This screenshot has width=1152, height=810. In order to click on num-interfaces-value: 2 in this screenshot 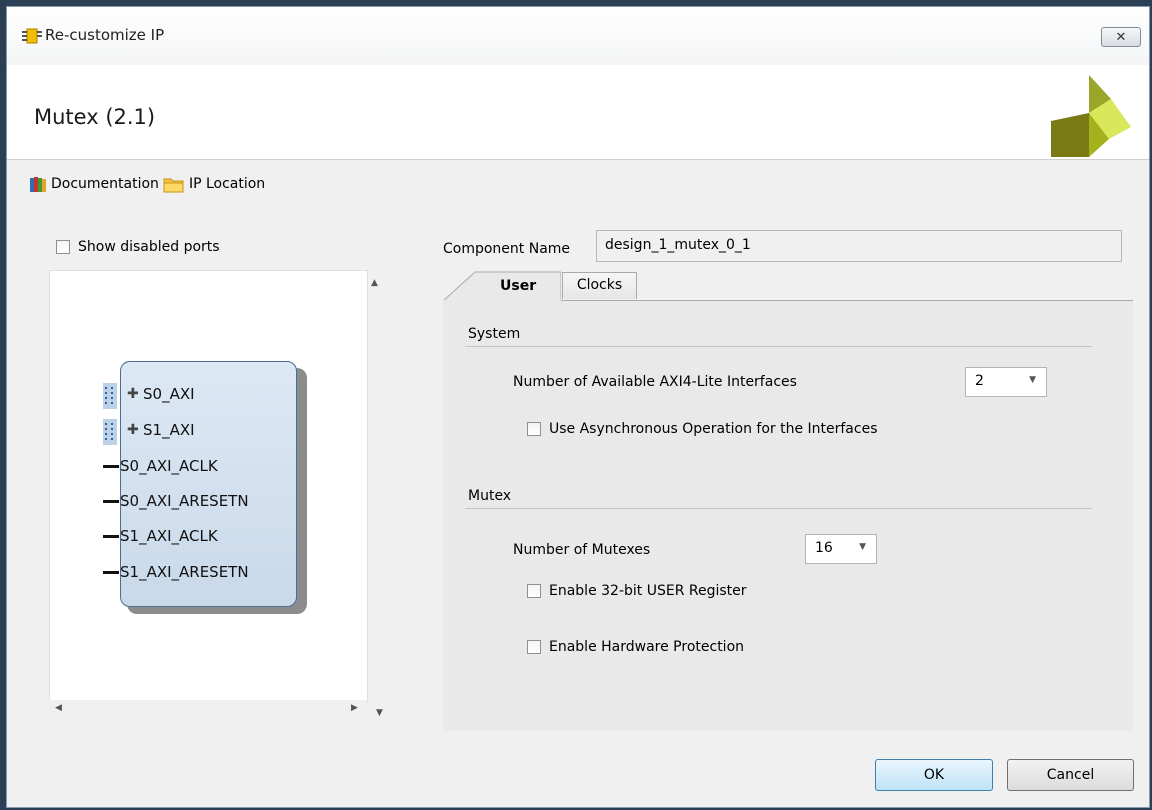, I will do `click(979, 381)`.